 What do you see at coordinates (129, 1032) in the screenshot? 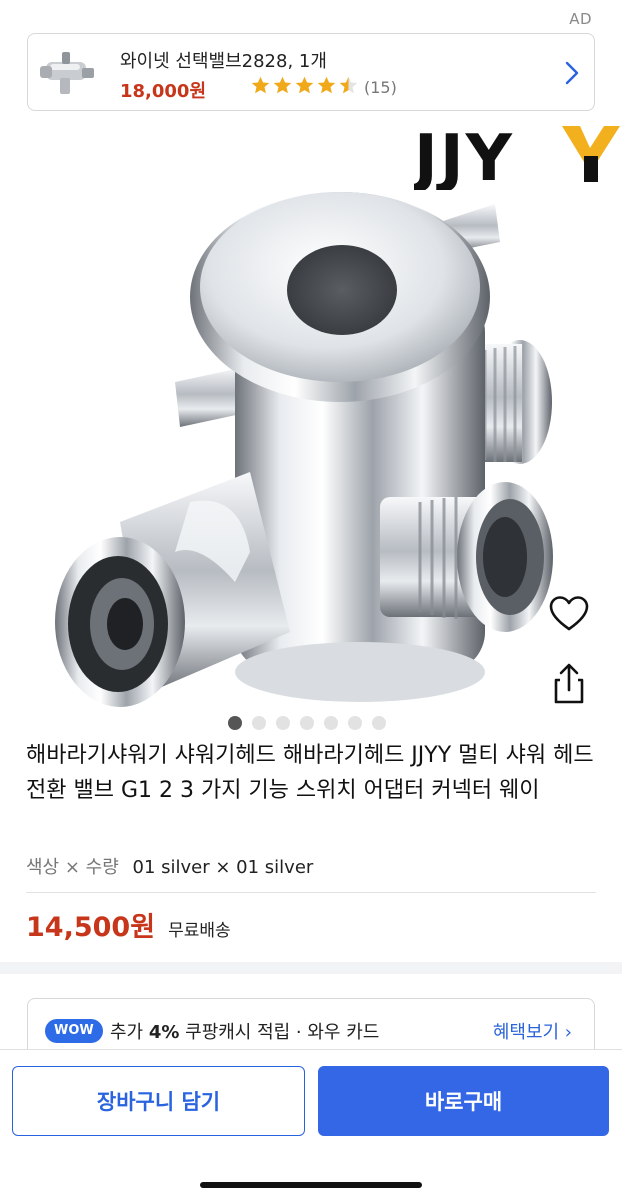
I see `wow-text-prefix: 추가` at bounding box center [129, 1032].